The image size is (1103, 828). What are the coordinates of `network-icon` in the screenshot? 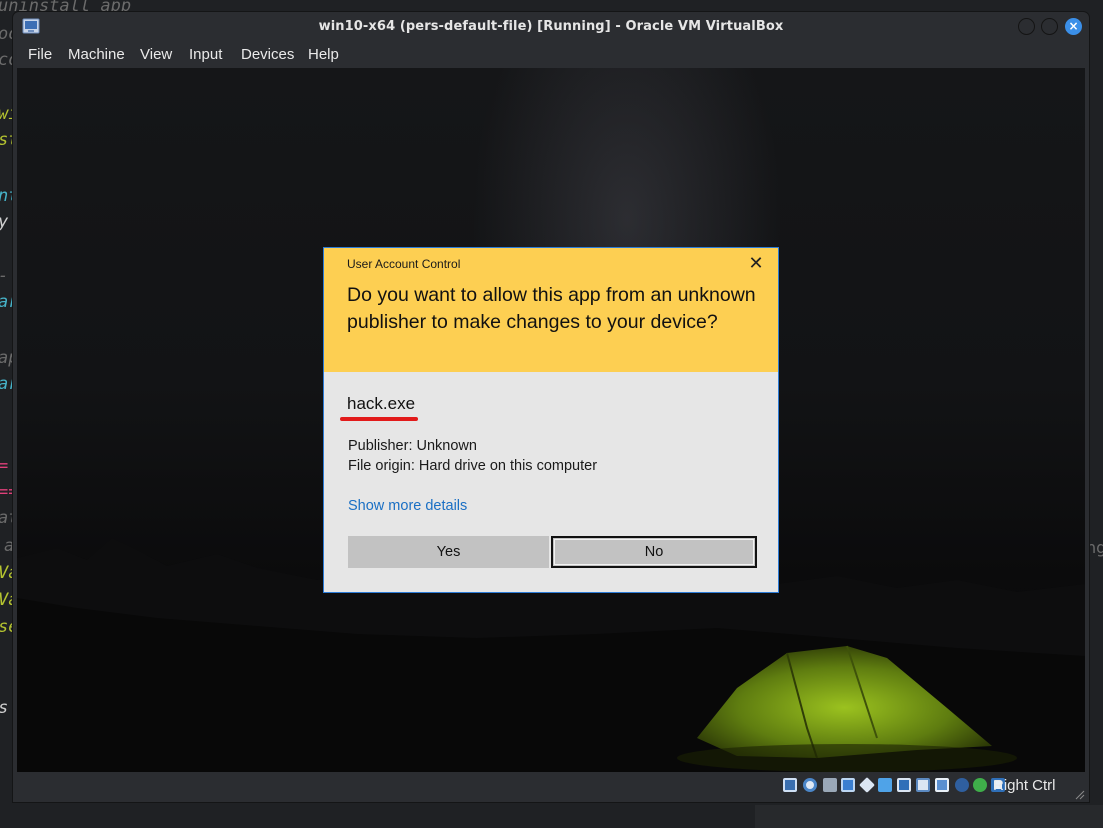 It's located at (848, 785).